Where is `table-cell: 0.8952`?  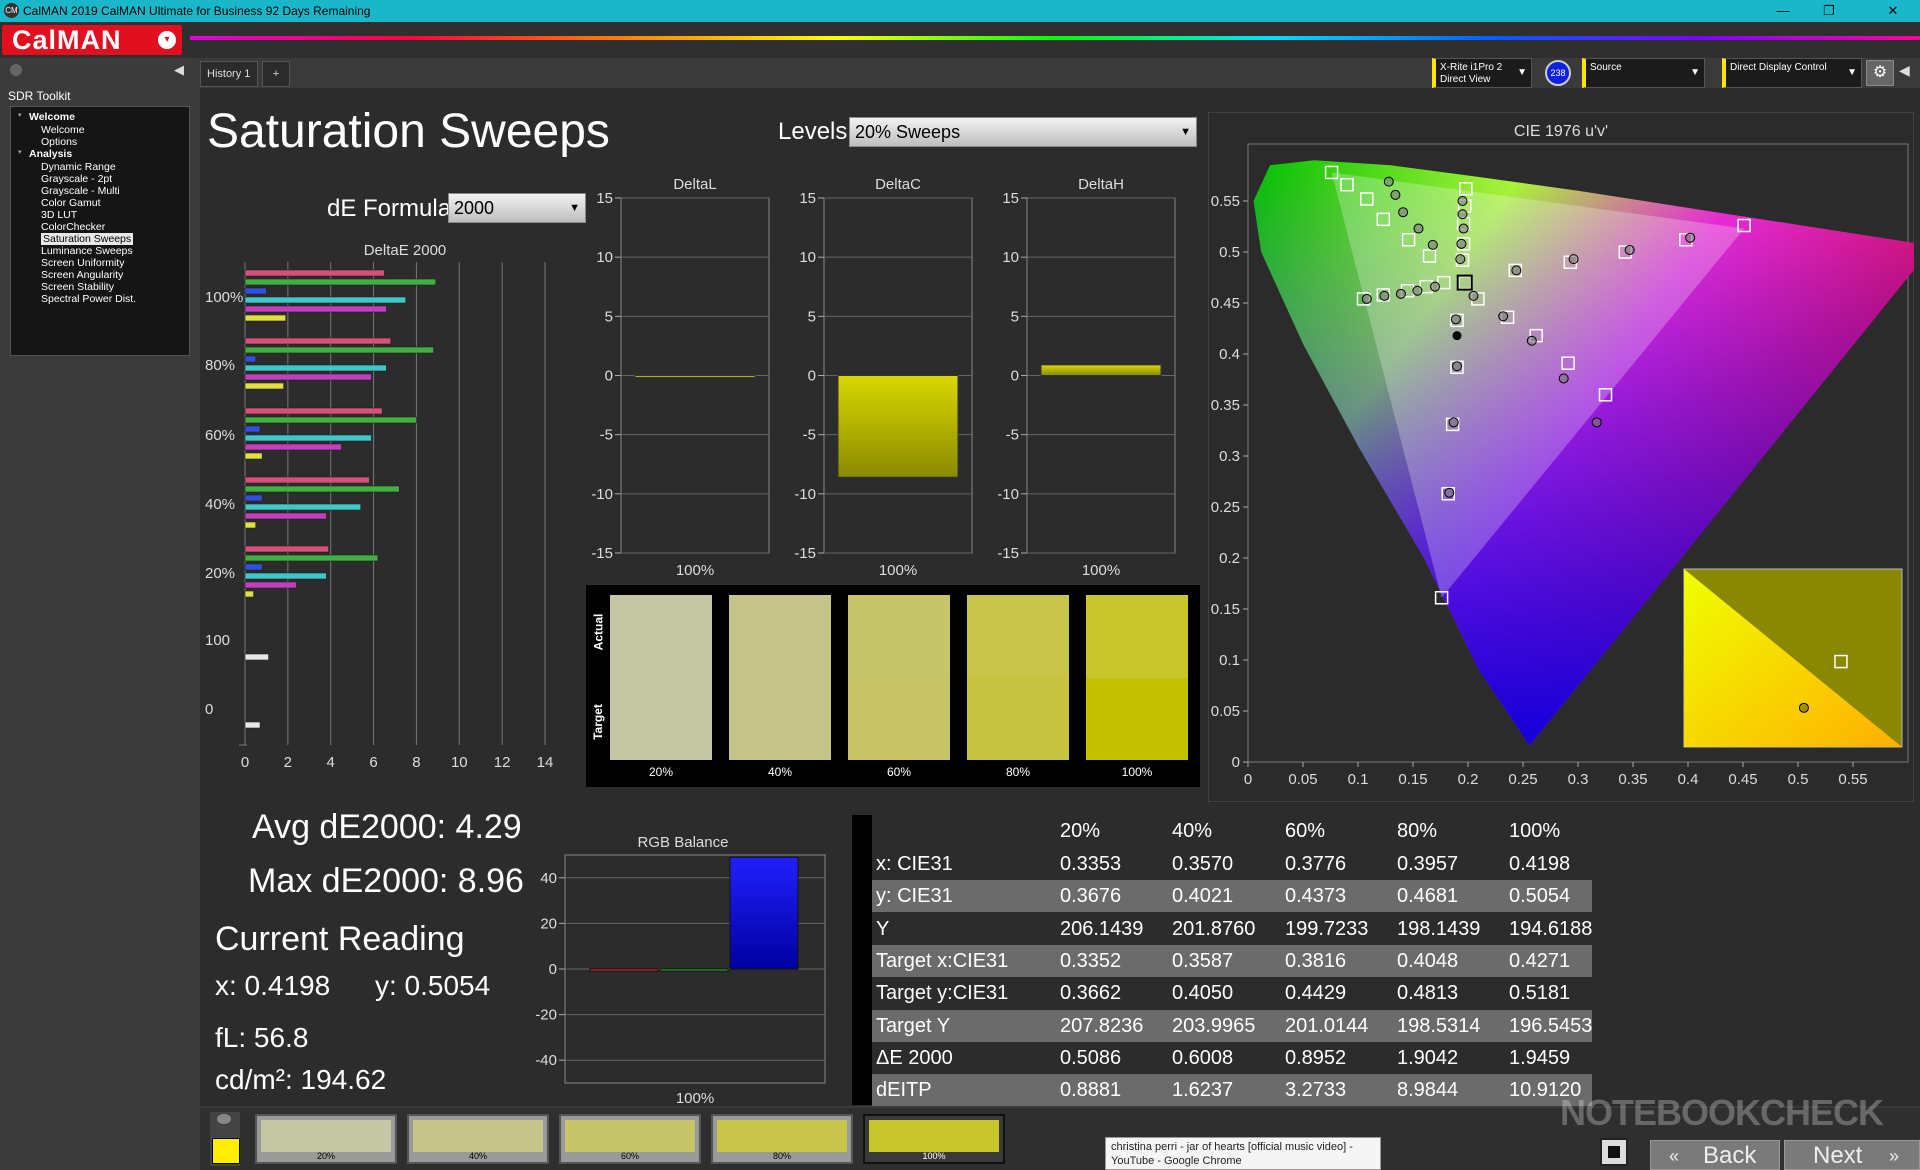 table-cell: 0.8952 is located at coordinates (1316, 1057).